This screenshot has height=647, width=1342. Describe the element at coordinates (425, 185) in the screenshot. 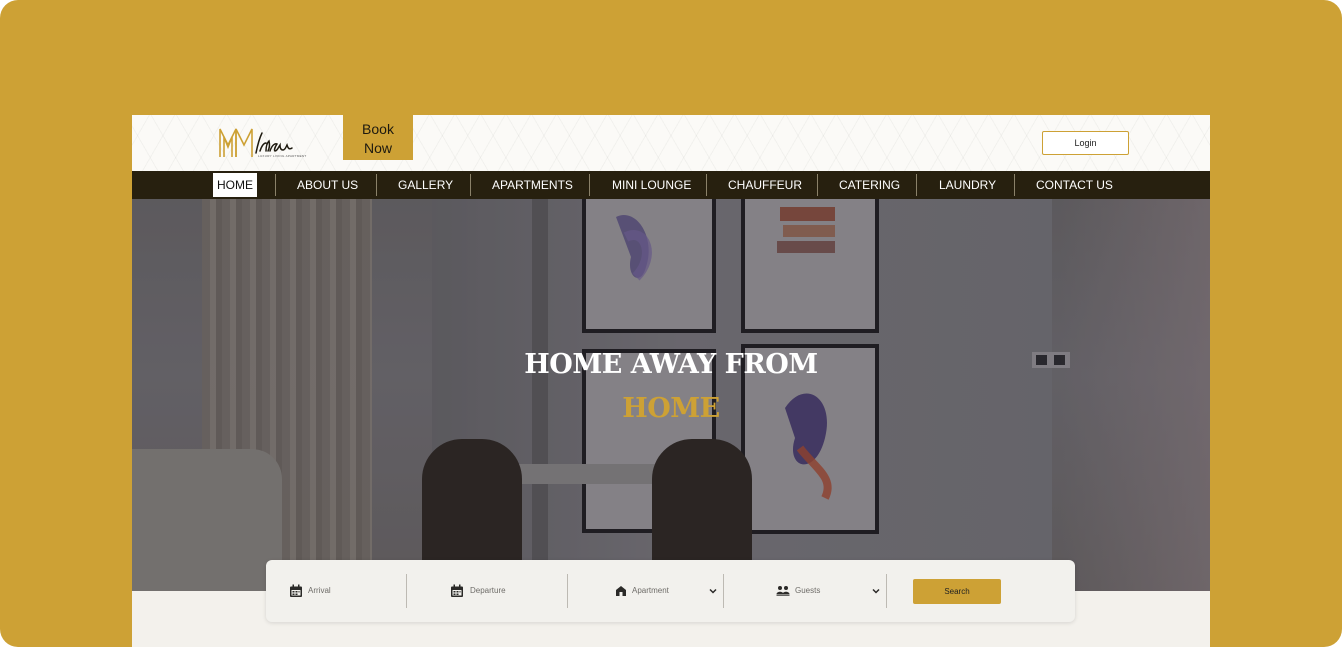

I see `nav-item-gallery: GALLERY` at that location.